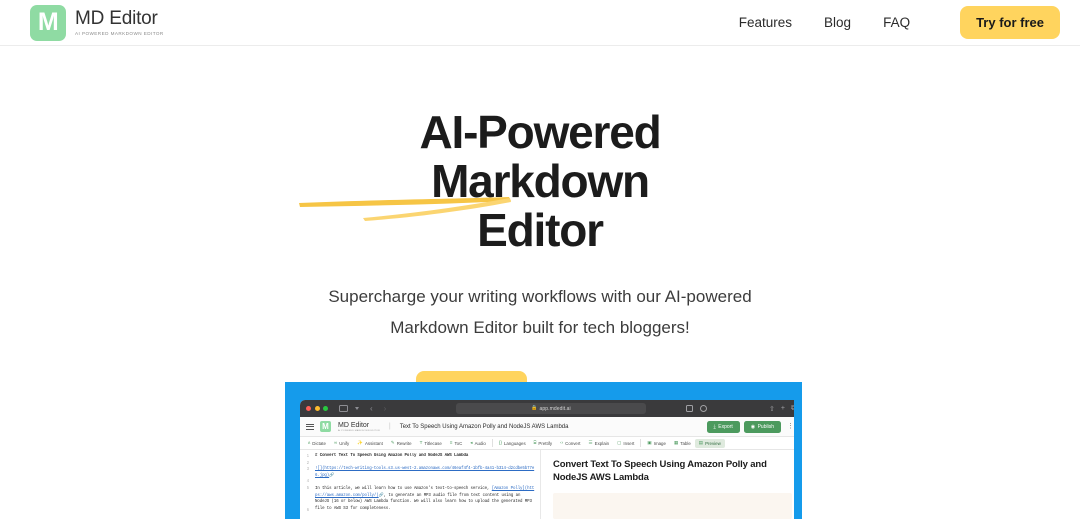  What do you see at coordinates (701, 442) in the screenshot?
I see `preview-icon: ▤` at bounding box center [701, 442].